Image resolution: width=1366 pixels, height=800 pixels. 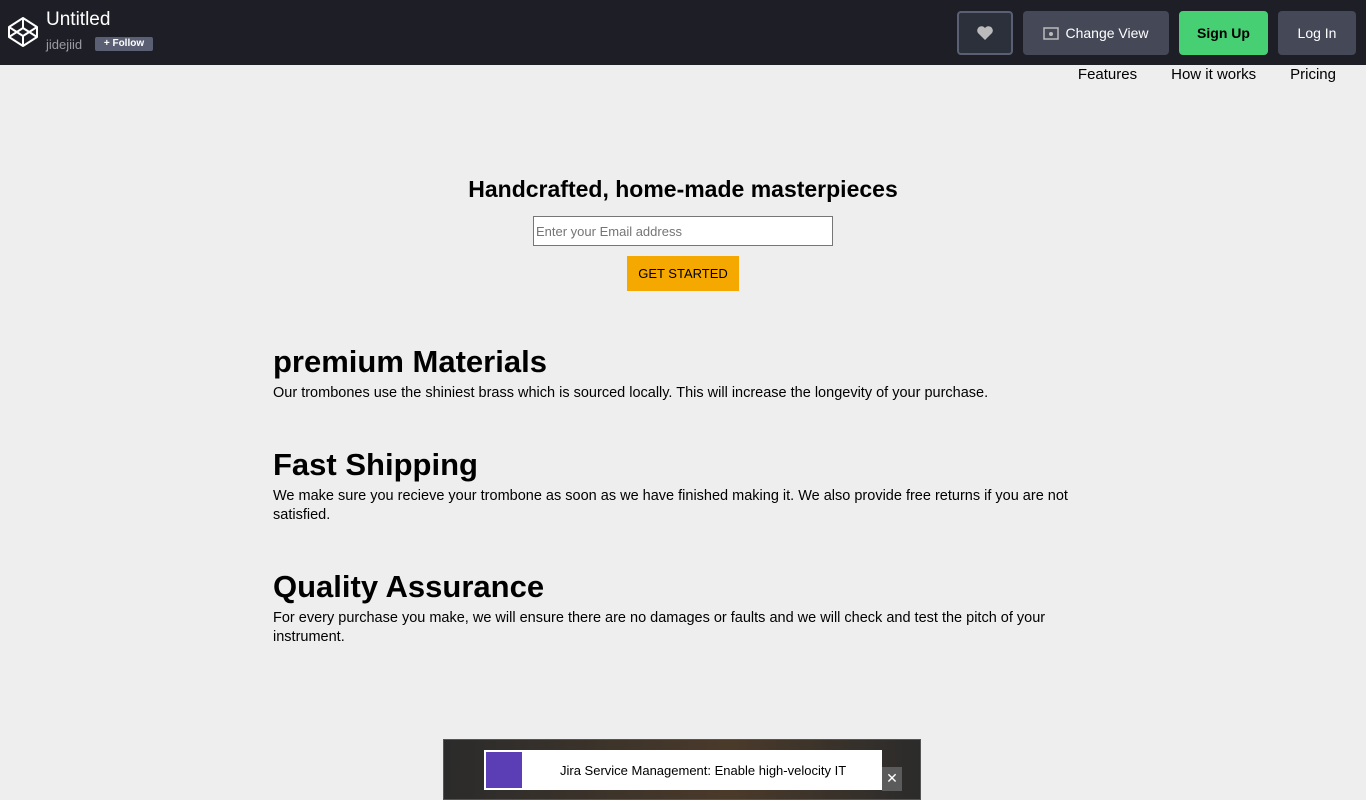 I want to click on hero-title: Handcrafted, home-made masterpieces, so click(x=683, y=189).